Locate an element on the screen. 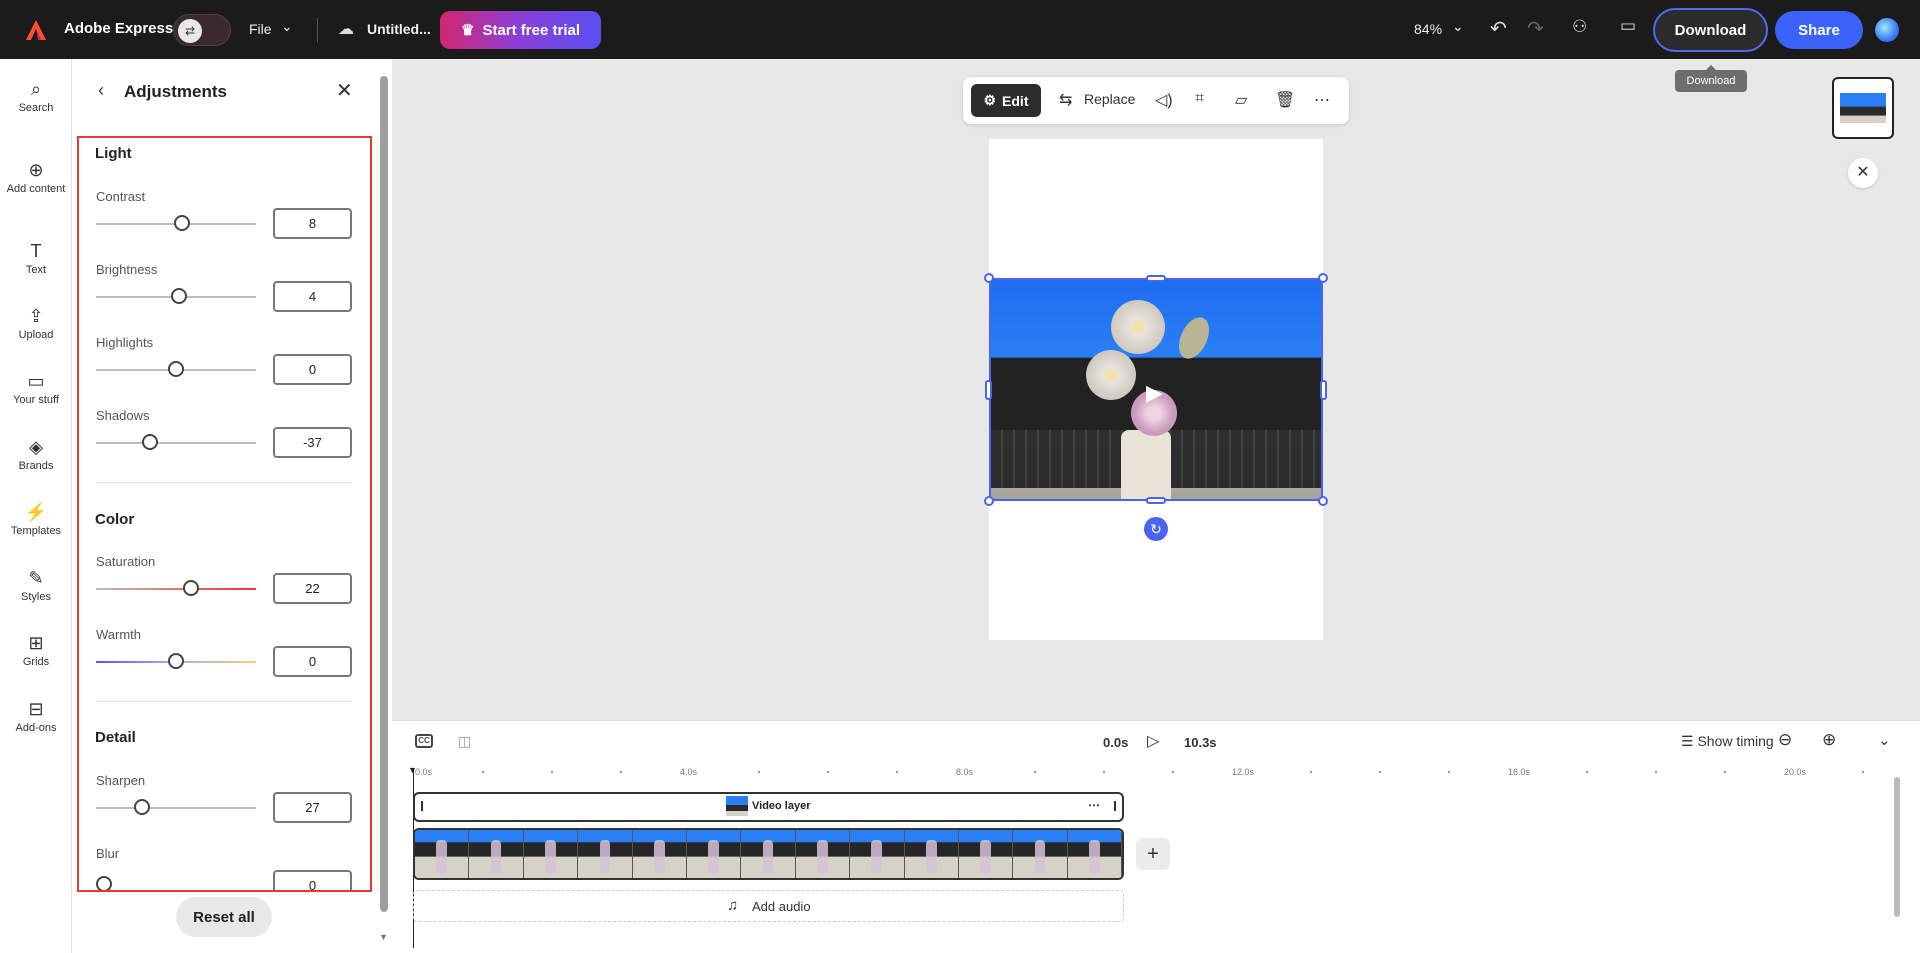  sharpen-slider-thumb is located at coordinates (142, 807).